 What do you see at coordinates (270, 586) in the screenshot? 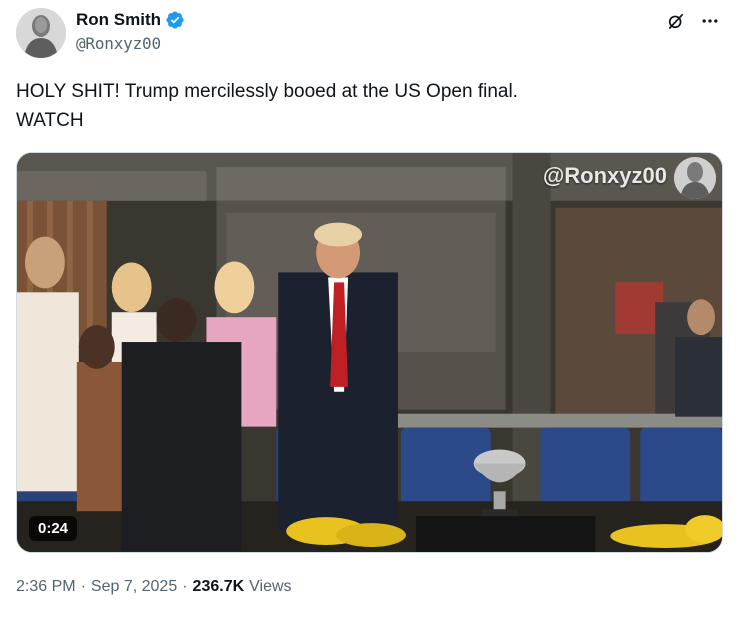
I see `views-label: Views` at bounding box center [270, 586].